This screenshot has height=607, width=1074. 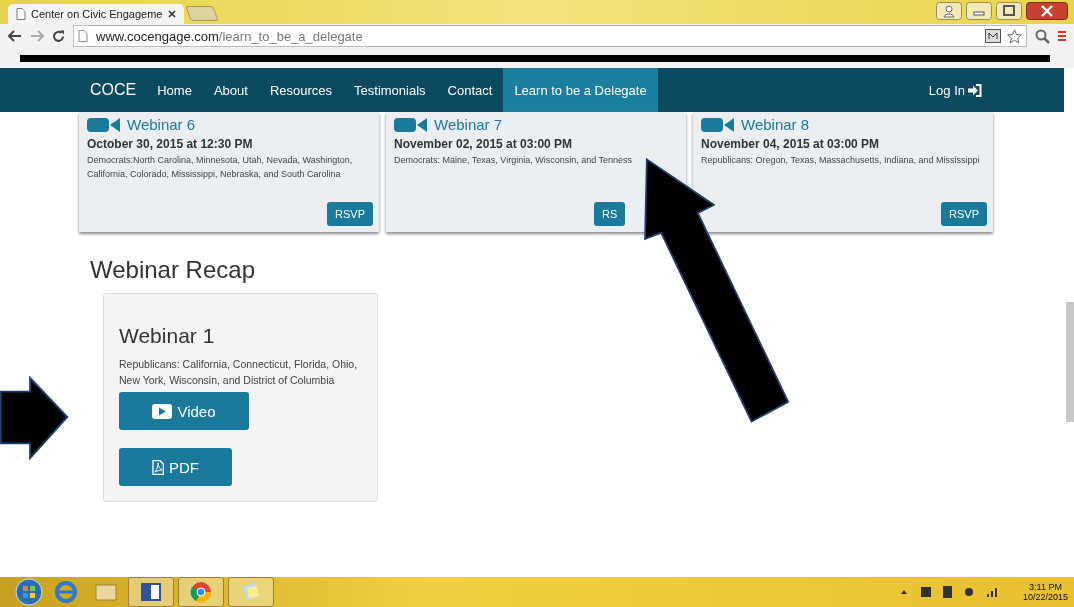 What do you see at coordinates (15, 36) in the screenshot?
I see `back-arrow-icon` at bounding box center [15, 36].